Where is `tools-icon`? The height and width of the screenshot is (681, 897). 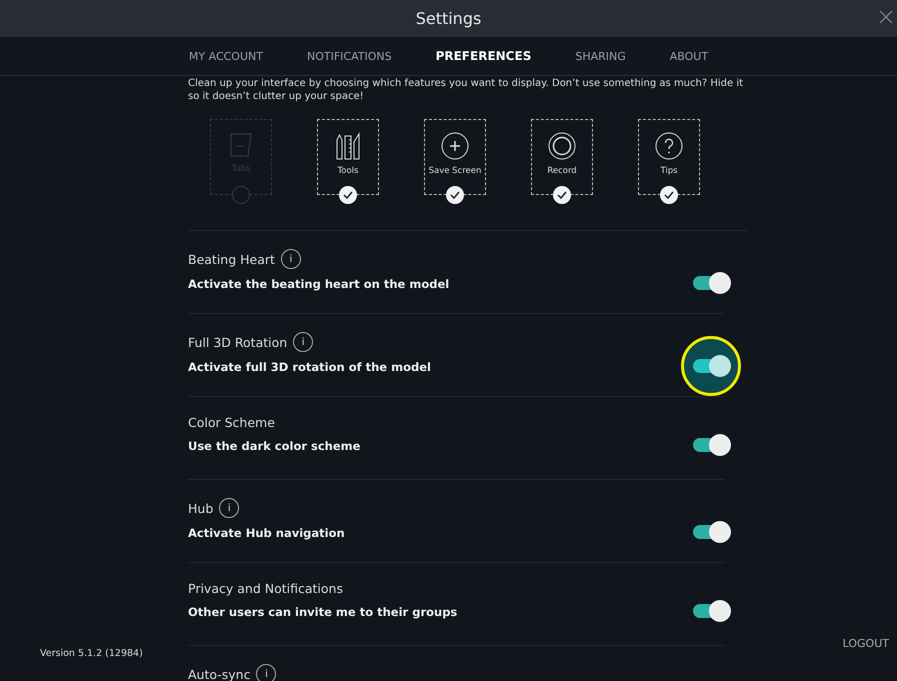
tools-icon is located at coordinates (348, 146).